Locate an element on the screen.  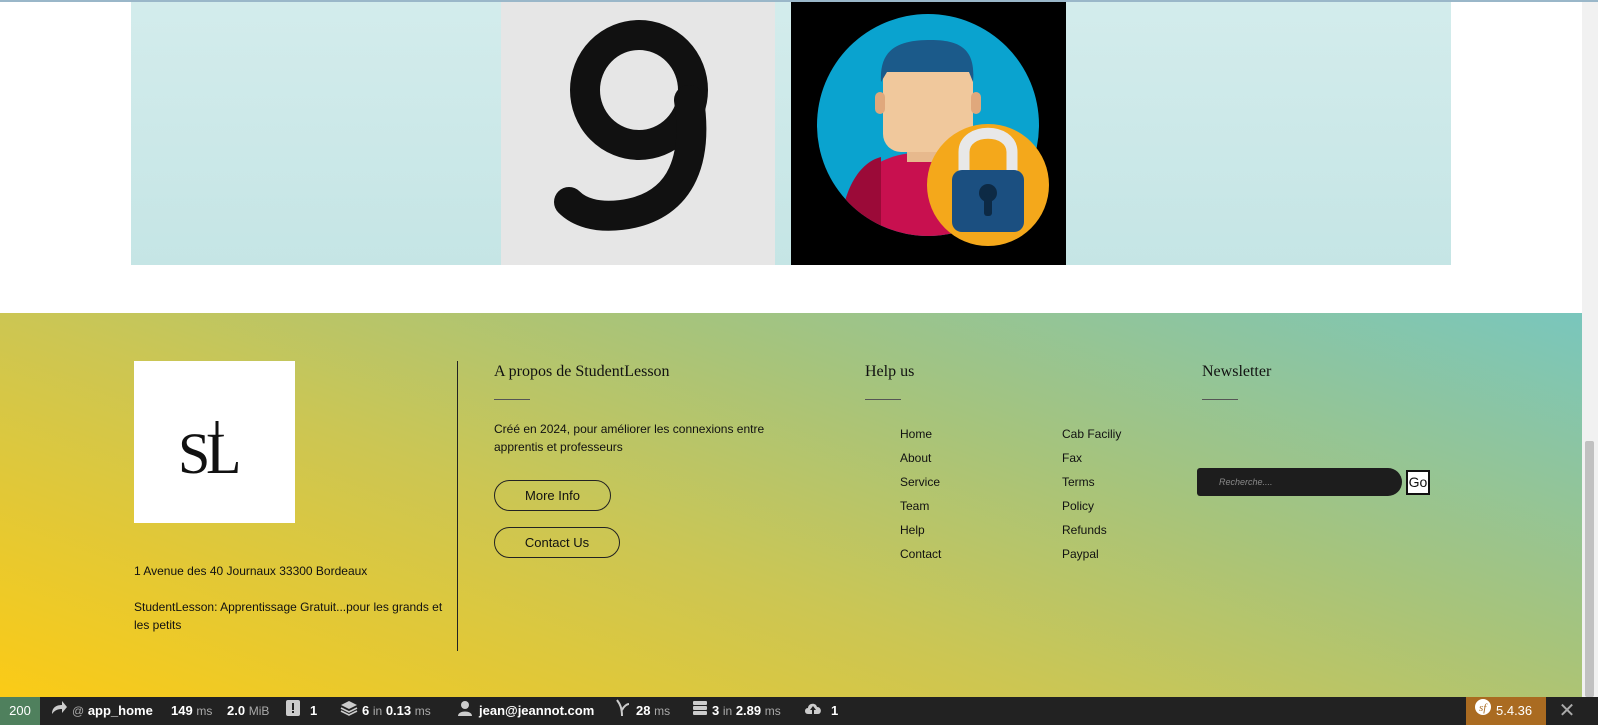
footer-link-terms: Terms is located at coordinates (1078, 482).